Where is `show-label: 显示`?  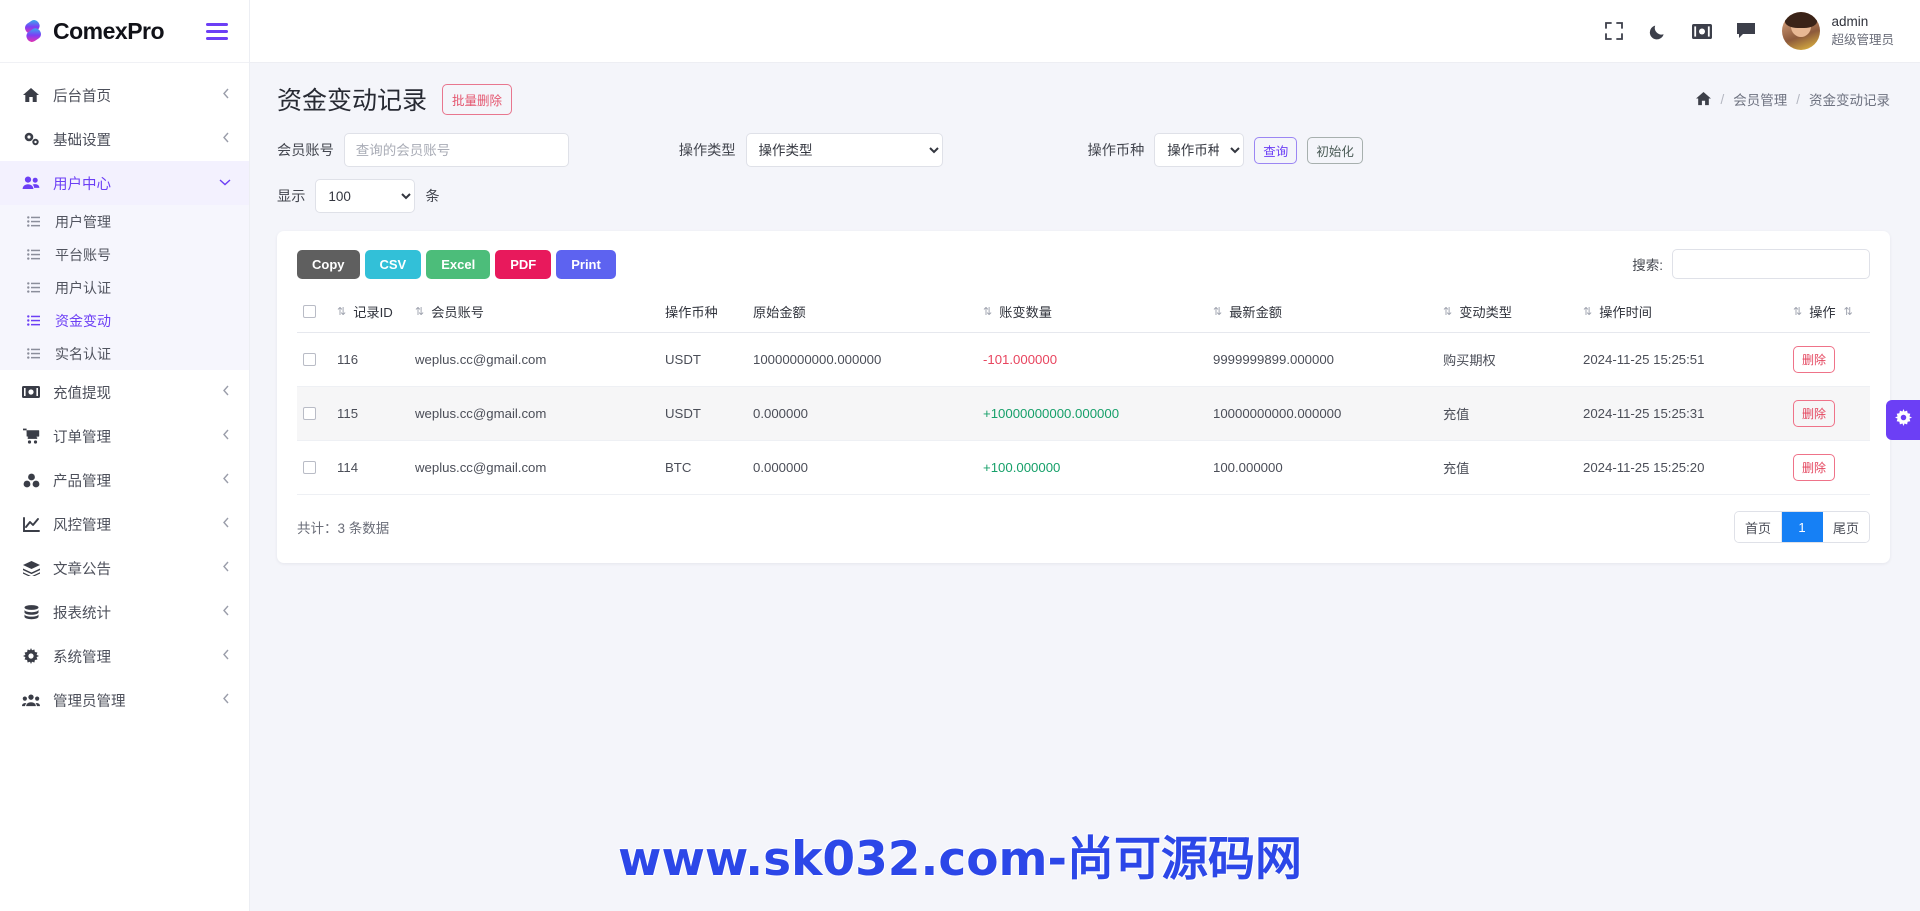
show-label: 显示 is located at coordinates (291, 197).